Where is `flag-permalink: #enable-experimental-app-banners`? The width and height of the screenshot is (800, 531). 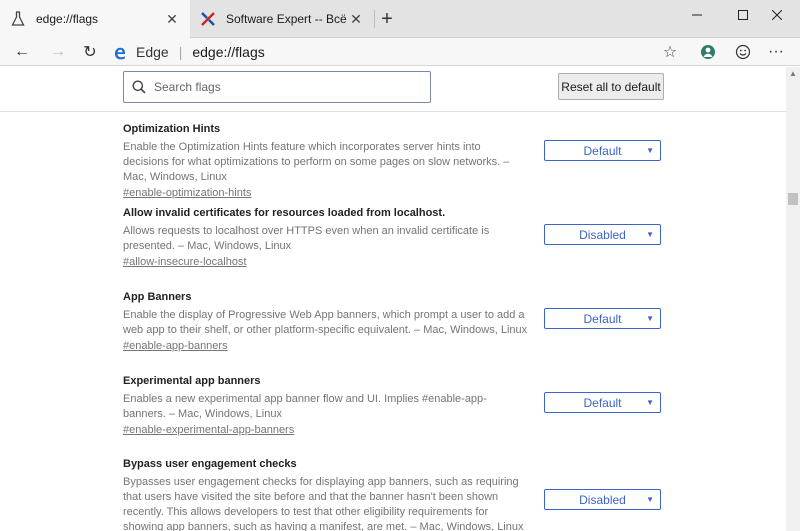 flag-permalink: #enable-experimental-app-banners is located at coordinates (208, 430).